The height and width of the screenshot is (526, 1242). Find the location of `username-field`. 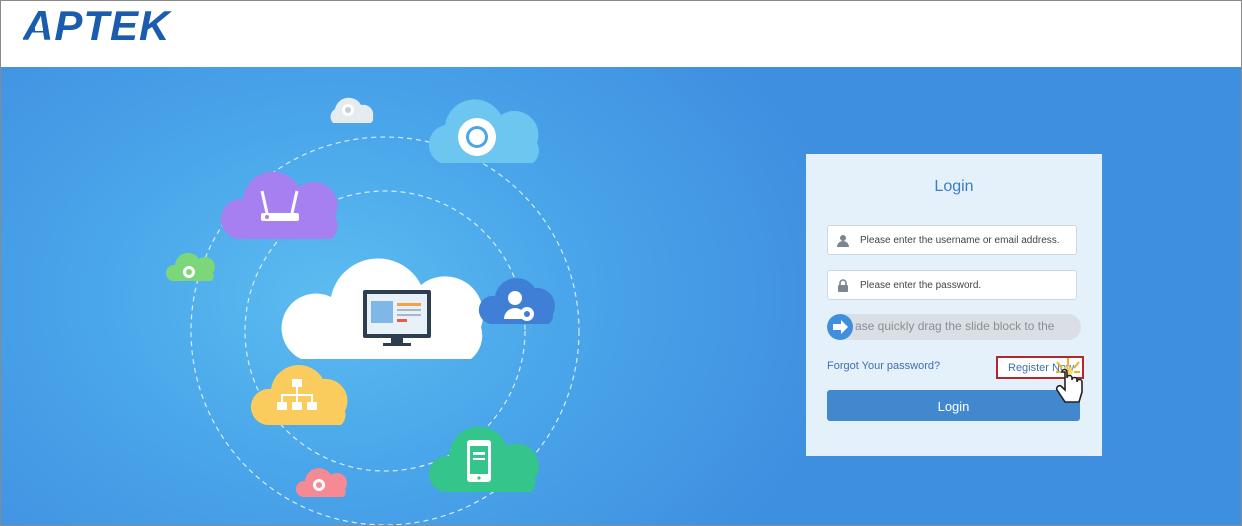

username-field is located at coordinates (952, 240).